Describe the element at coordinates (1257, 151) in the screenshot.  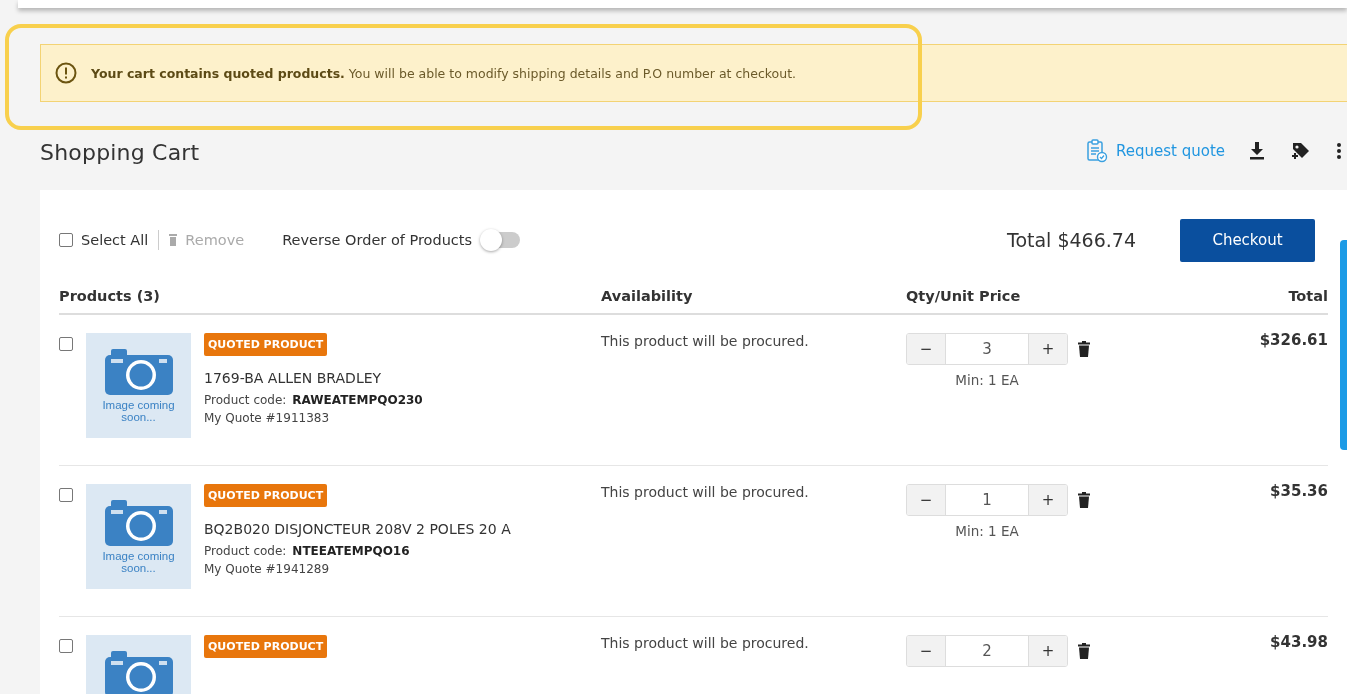
I see `download-icon` at that location.